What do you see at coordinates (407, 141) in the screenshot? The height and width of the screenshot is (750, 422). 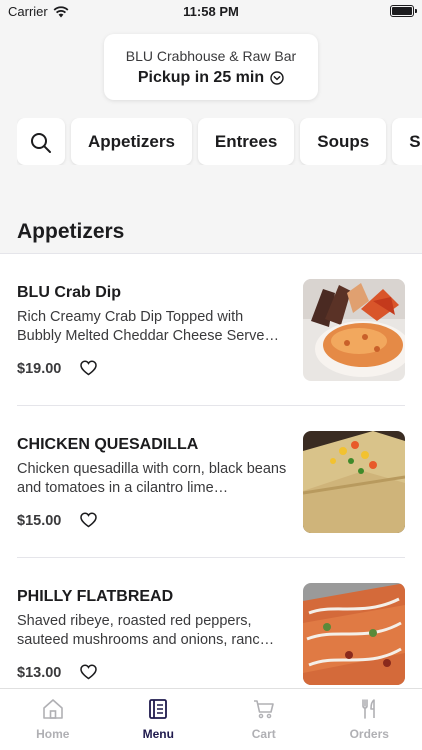 I see `category-chip-partial: S` at bounding box center [407, 141].